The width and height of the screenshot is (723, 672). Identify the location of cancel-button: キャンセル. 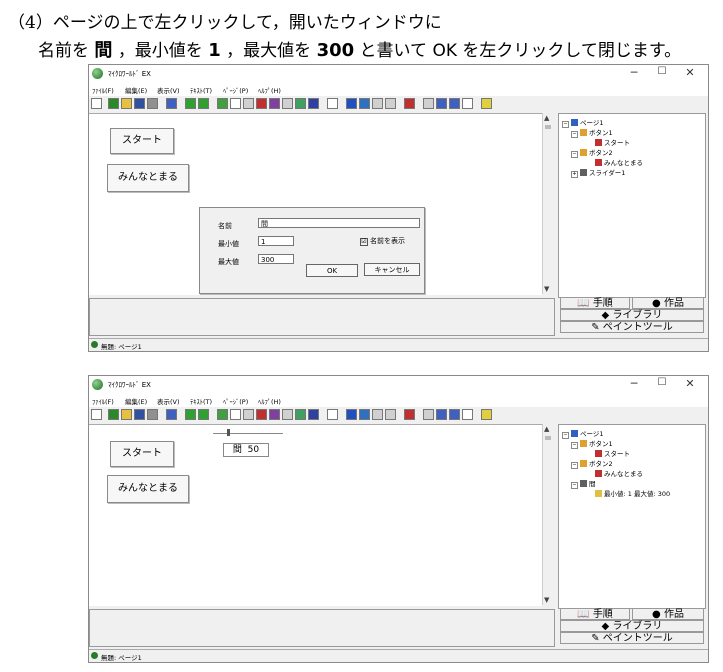
(392, 269).